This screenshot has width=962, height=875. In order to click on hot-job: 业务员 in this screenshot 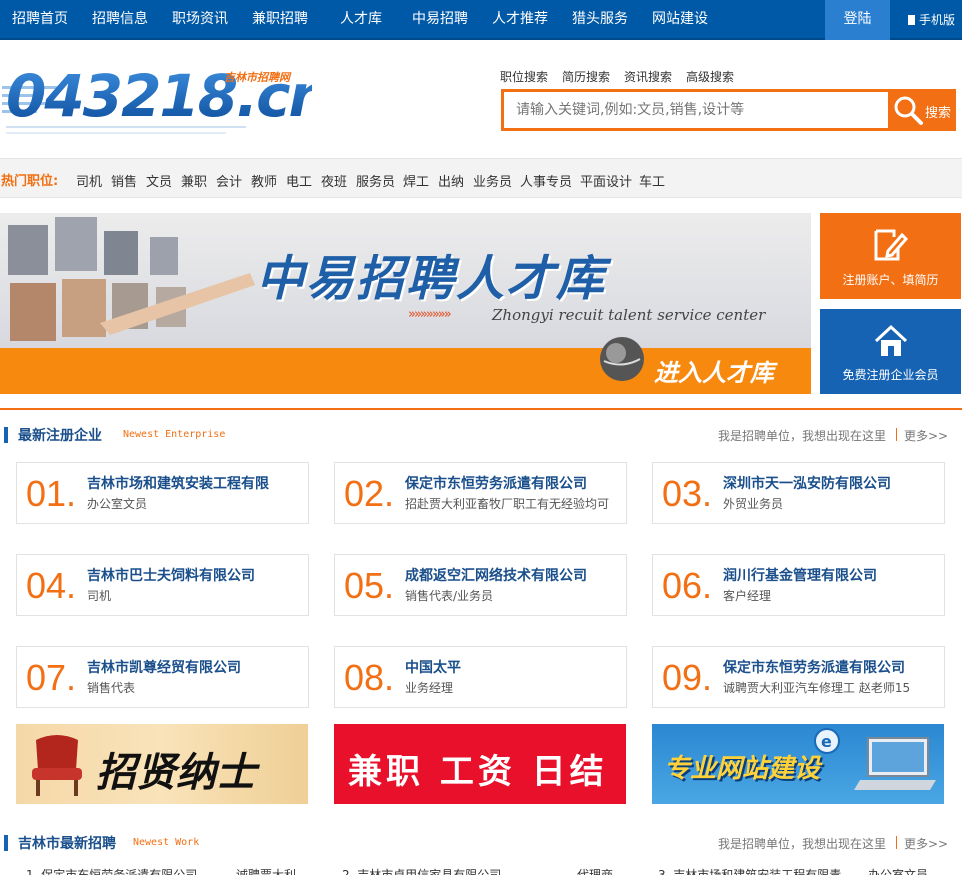, I will do `click(492, 180)`.